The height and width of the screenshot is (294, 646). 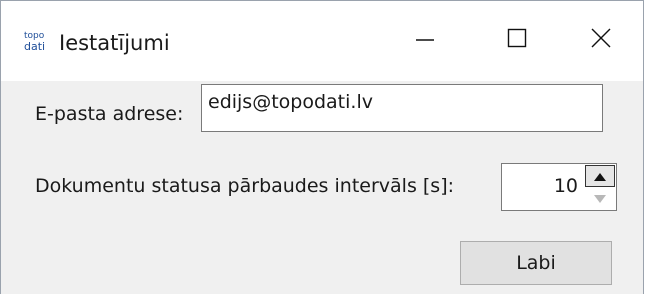 I want to click on chevron-down-icon, so click(x=600, y=198).